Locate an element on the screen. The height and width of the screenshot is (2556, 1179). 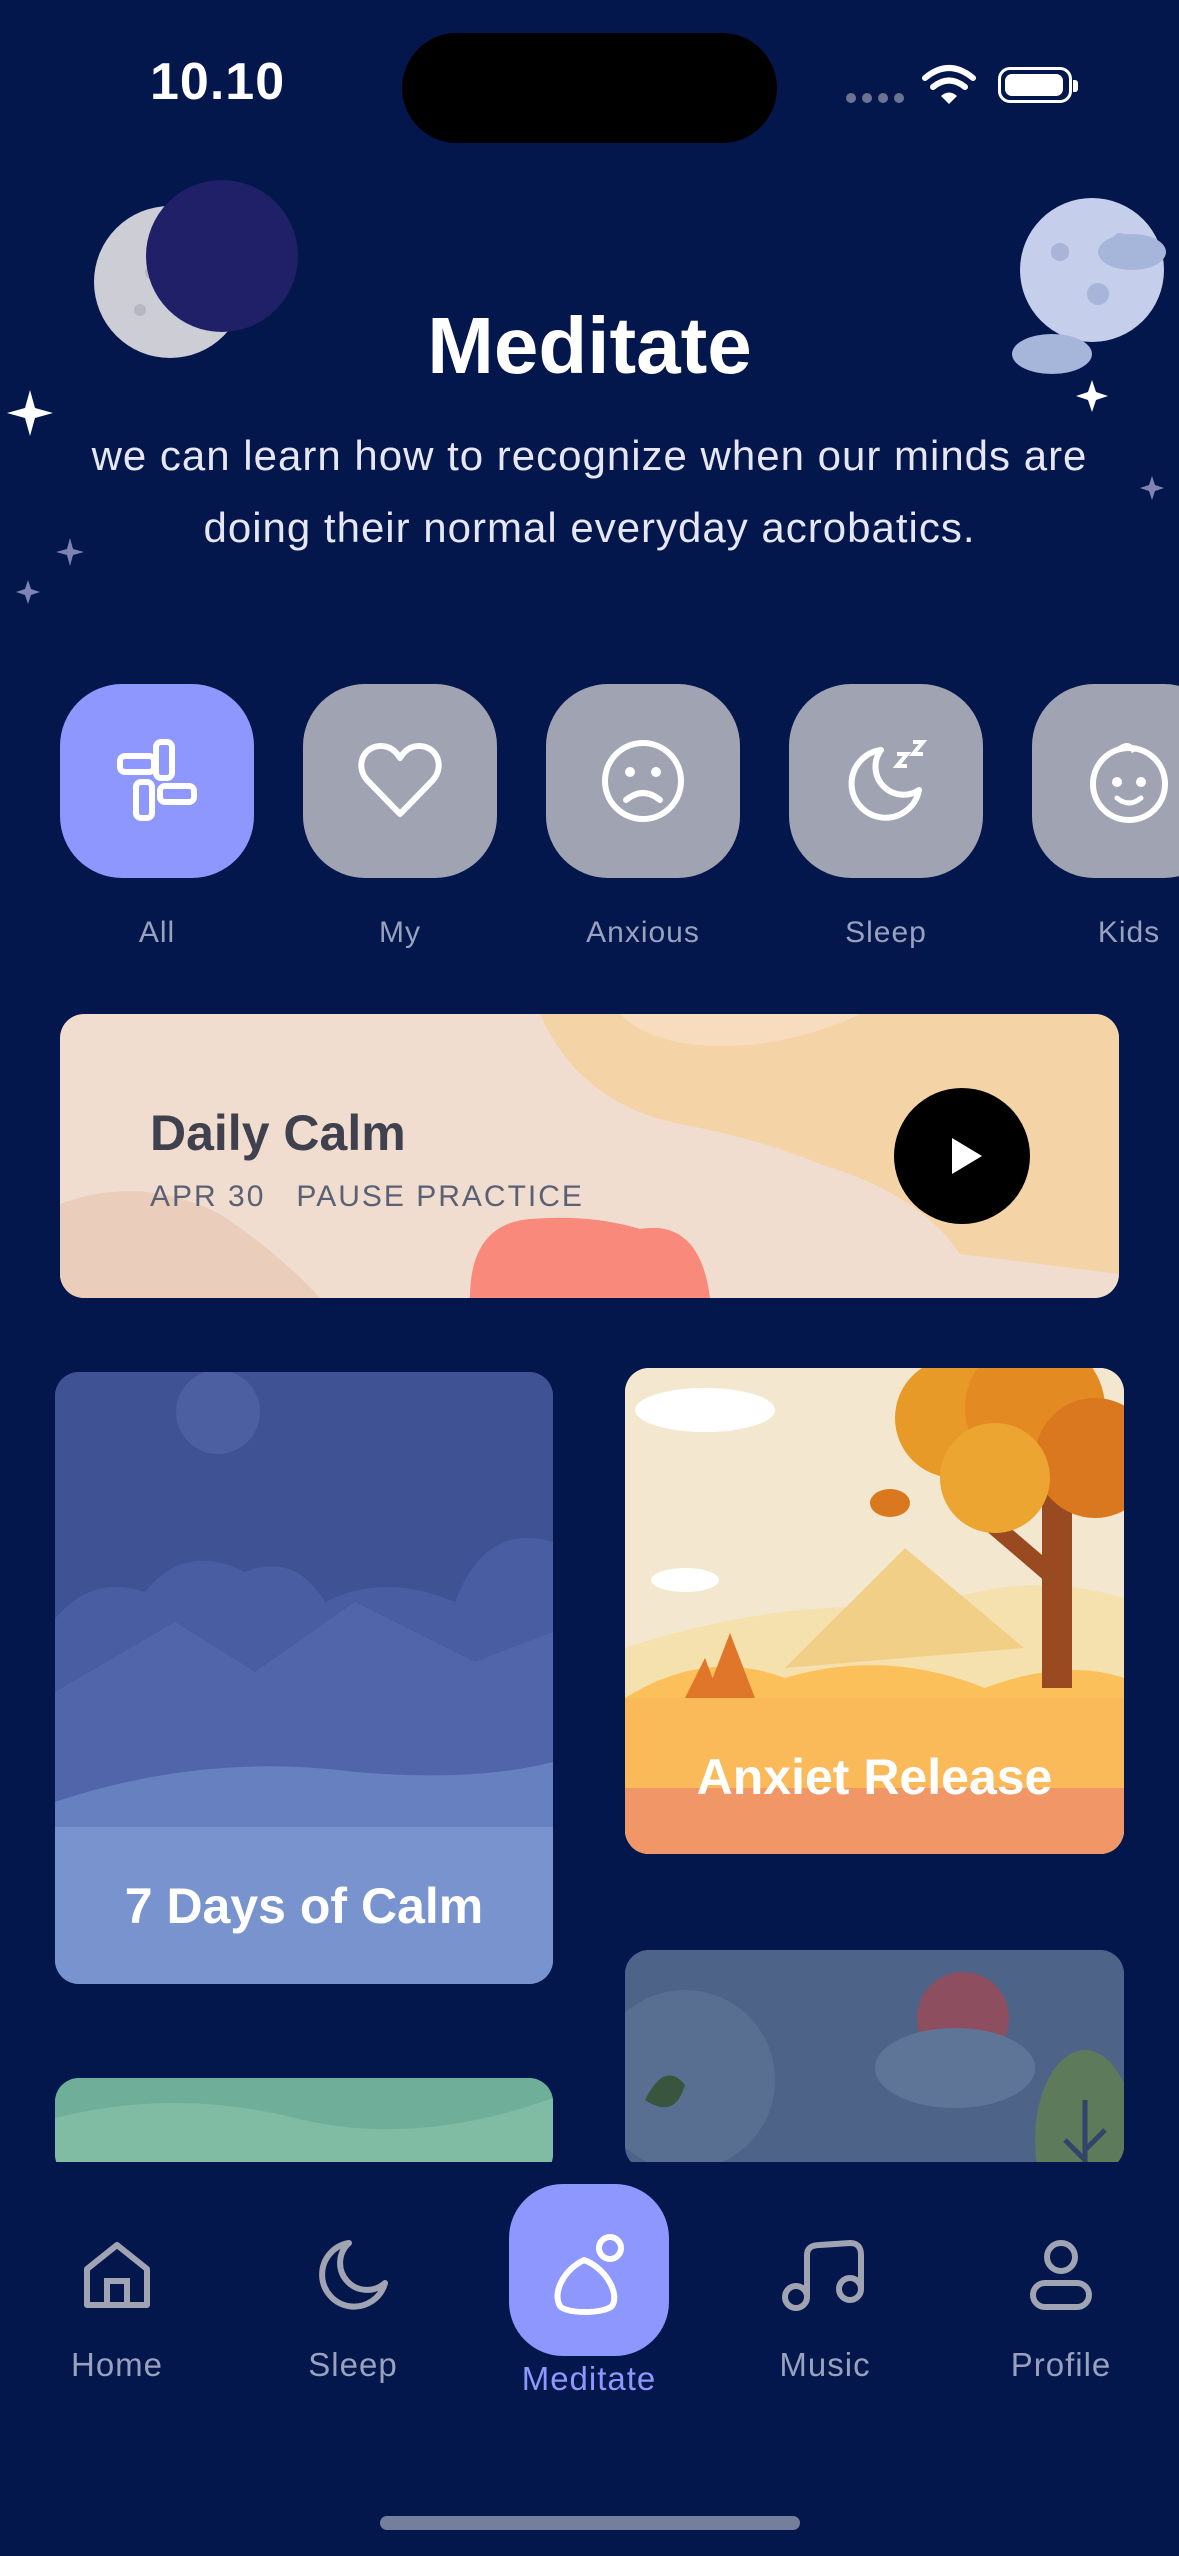
category-my: My is located at coordinates (400, 817).